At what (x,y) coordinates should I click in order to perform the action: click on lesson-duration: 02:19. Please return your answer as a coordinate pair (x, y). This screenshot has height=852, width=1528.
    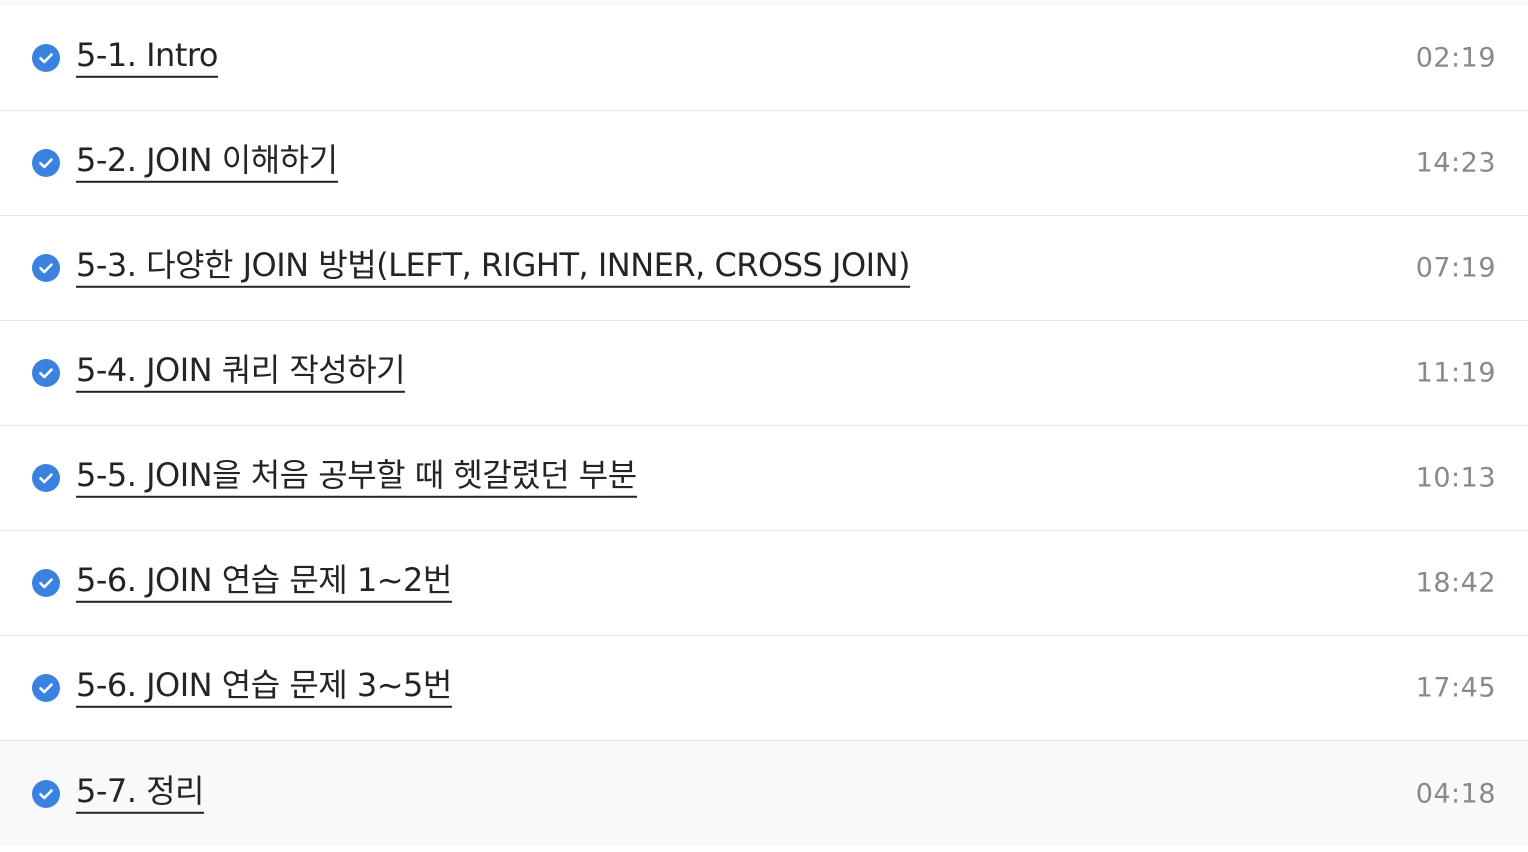
    Looking at the image, I should click on (1455, 58).